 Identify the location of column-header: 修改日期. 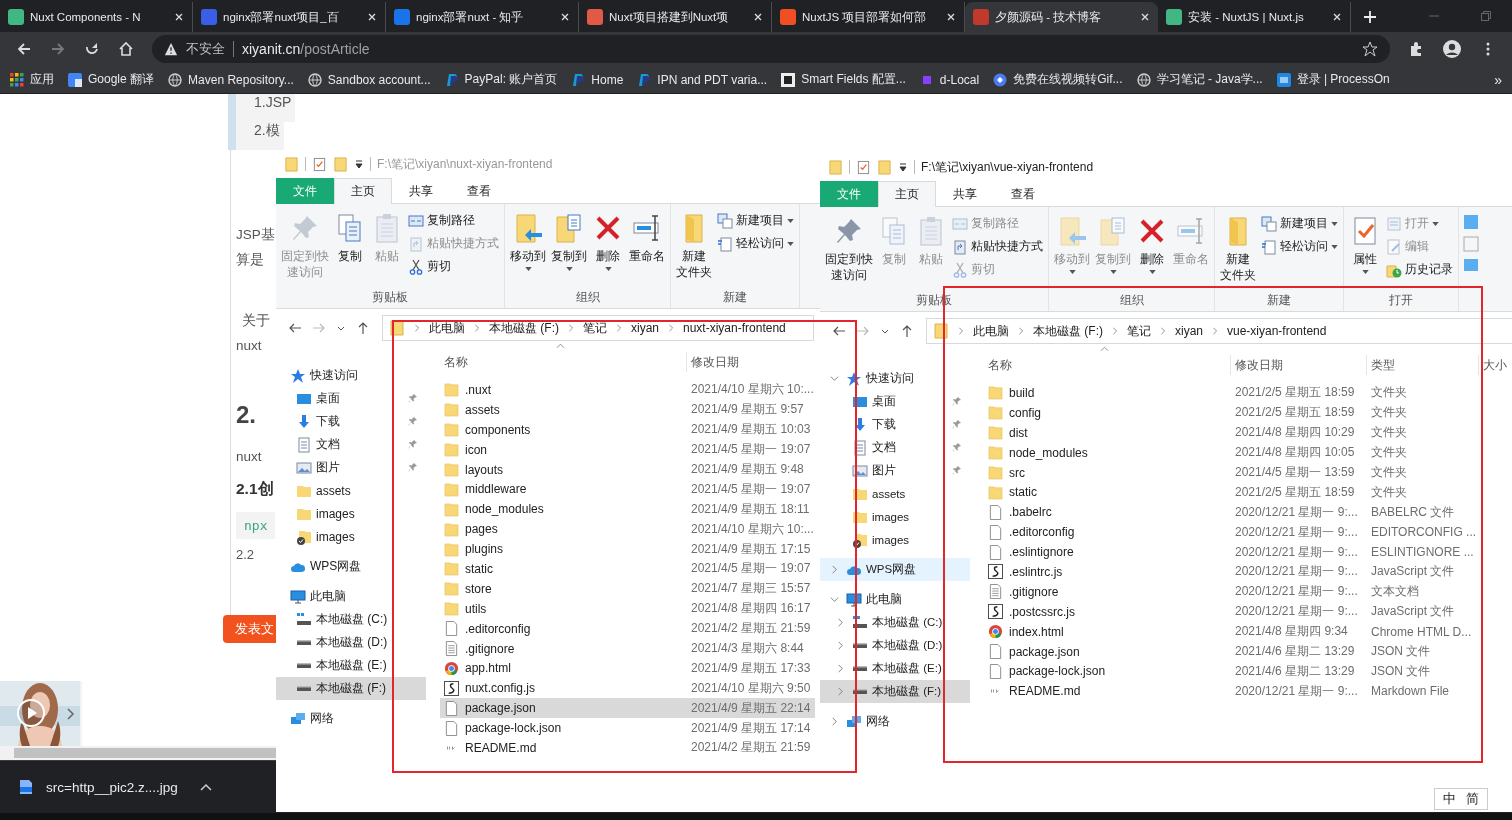
(1299, 365).